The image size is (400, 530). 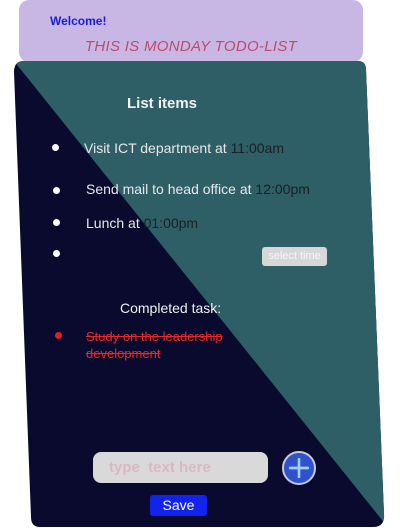 What do you see at coordinates (157, 148) in the screenshot?
I see `list-item-label: Visit ICT department at` at bounding box center [157, 148].